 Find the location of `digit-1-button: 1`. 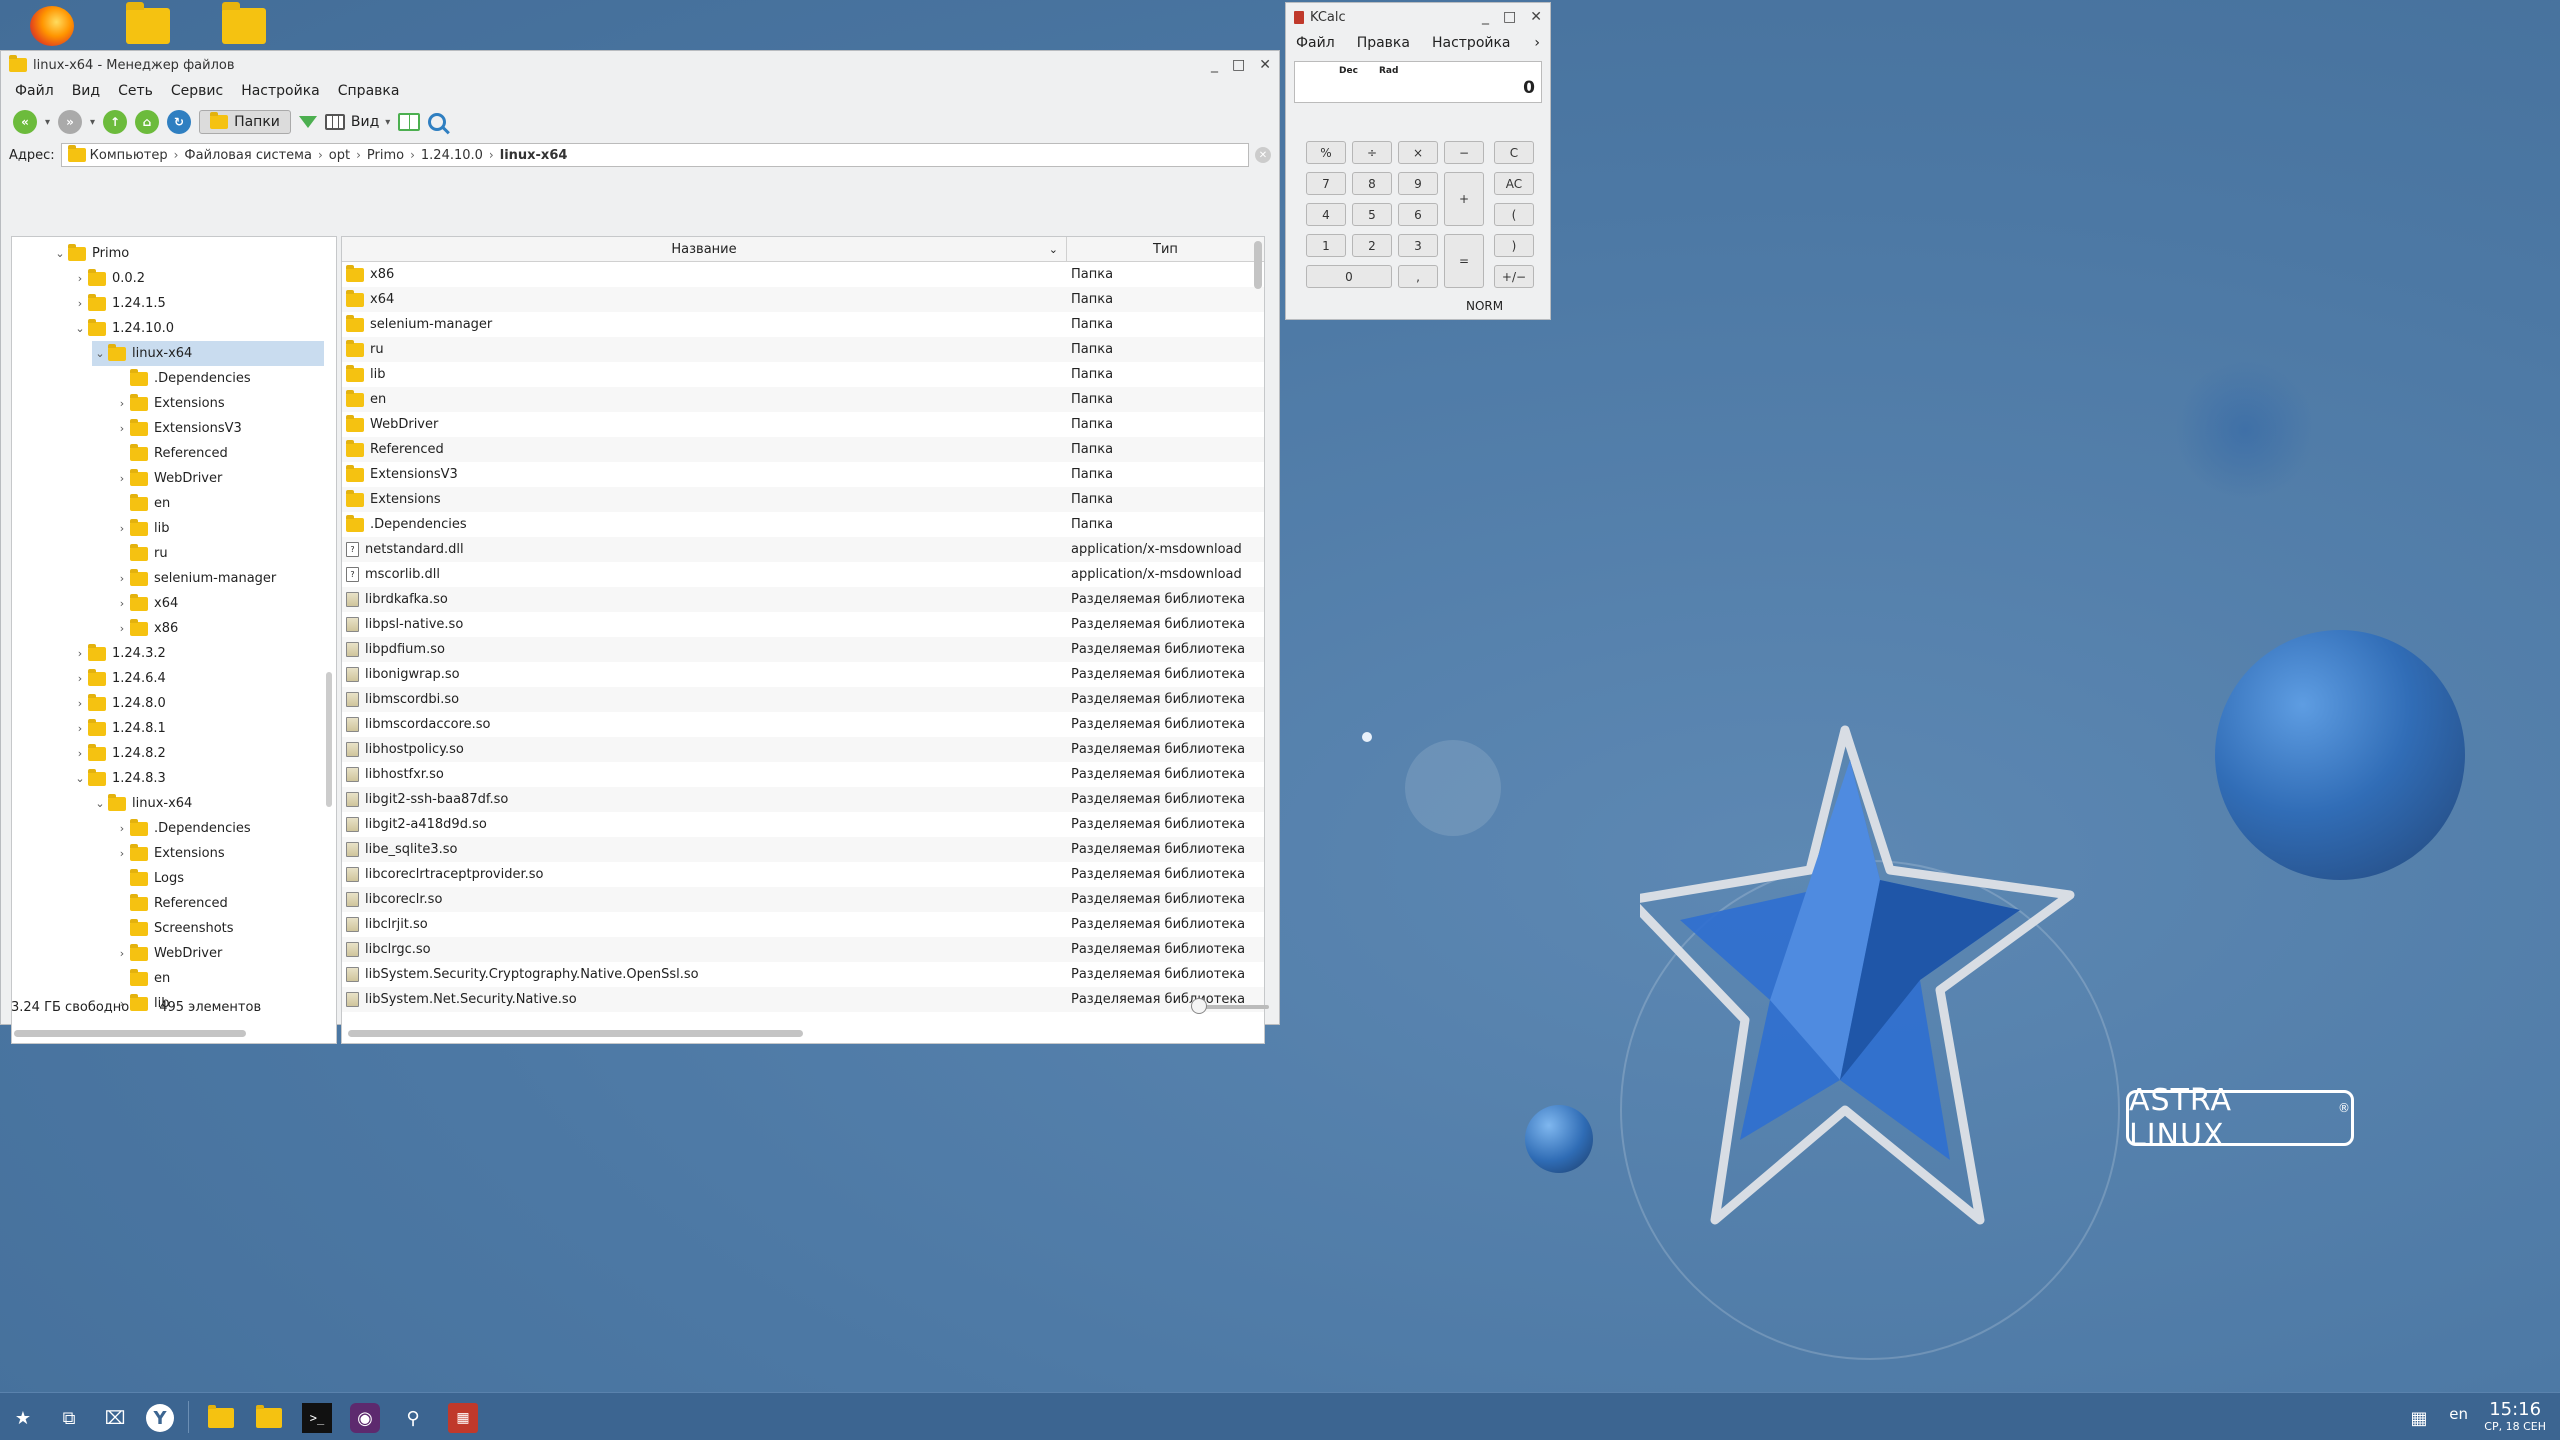

digit-1-button: 1 is located at coordinates (1326, 245).